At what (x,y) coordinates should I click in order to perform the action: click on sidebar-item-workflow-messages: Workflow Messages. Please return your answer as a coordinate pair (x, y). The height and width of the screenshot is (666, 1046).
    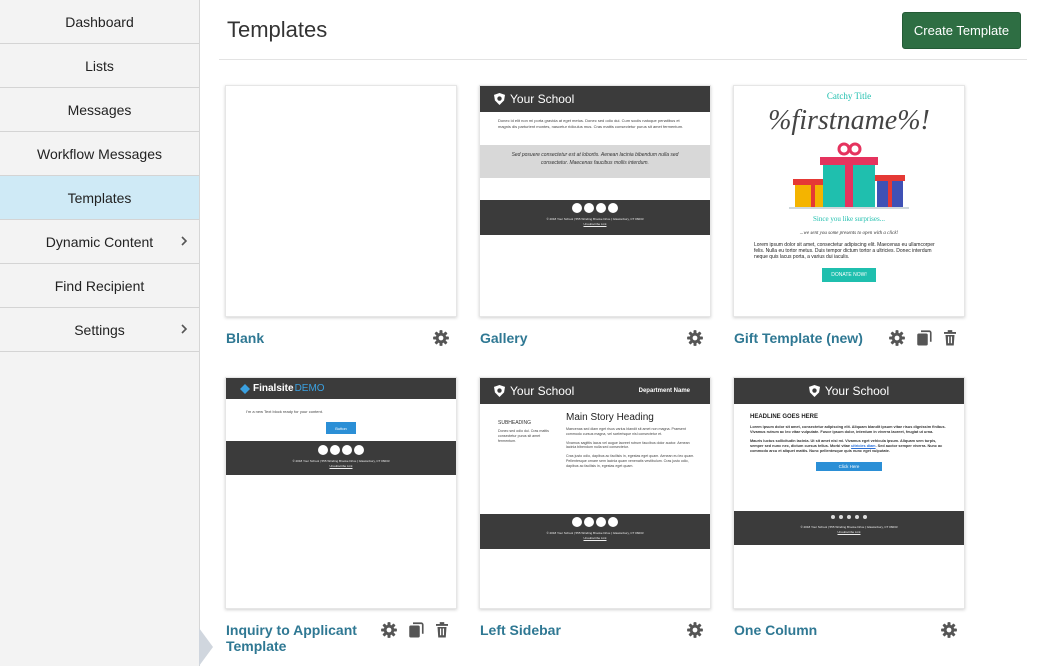
    Looking at the image, I should click on (99, 154).